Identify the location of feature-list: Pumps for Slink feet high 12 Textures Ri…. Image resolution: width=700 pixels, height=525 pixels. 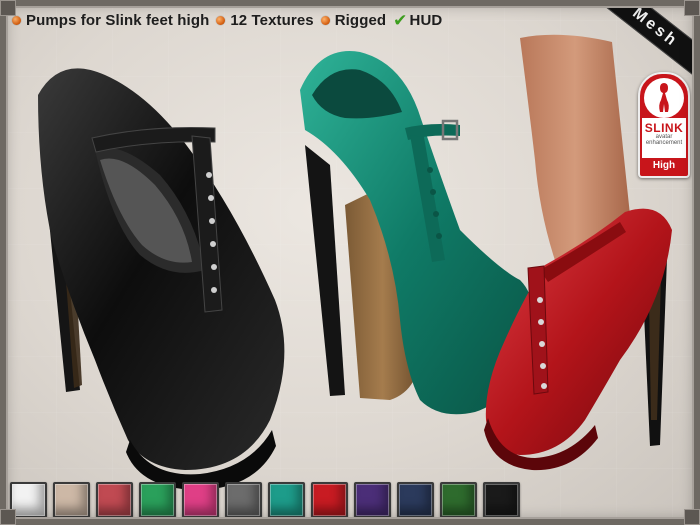
(230, 20).